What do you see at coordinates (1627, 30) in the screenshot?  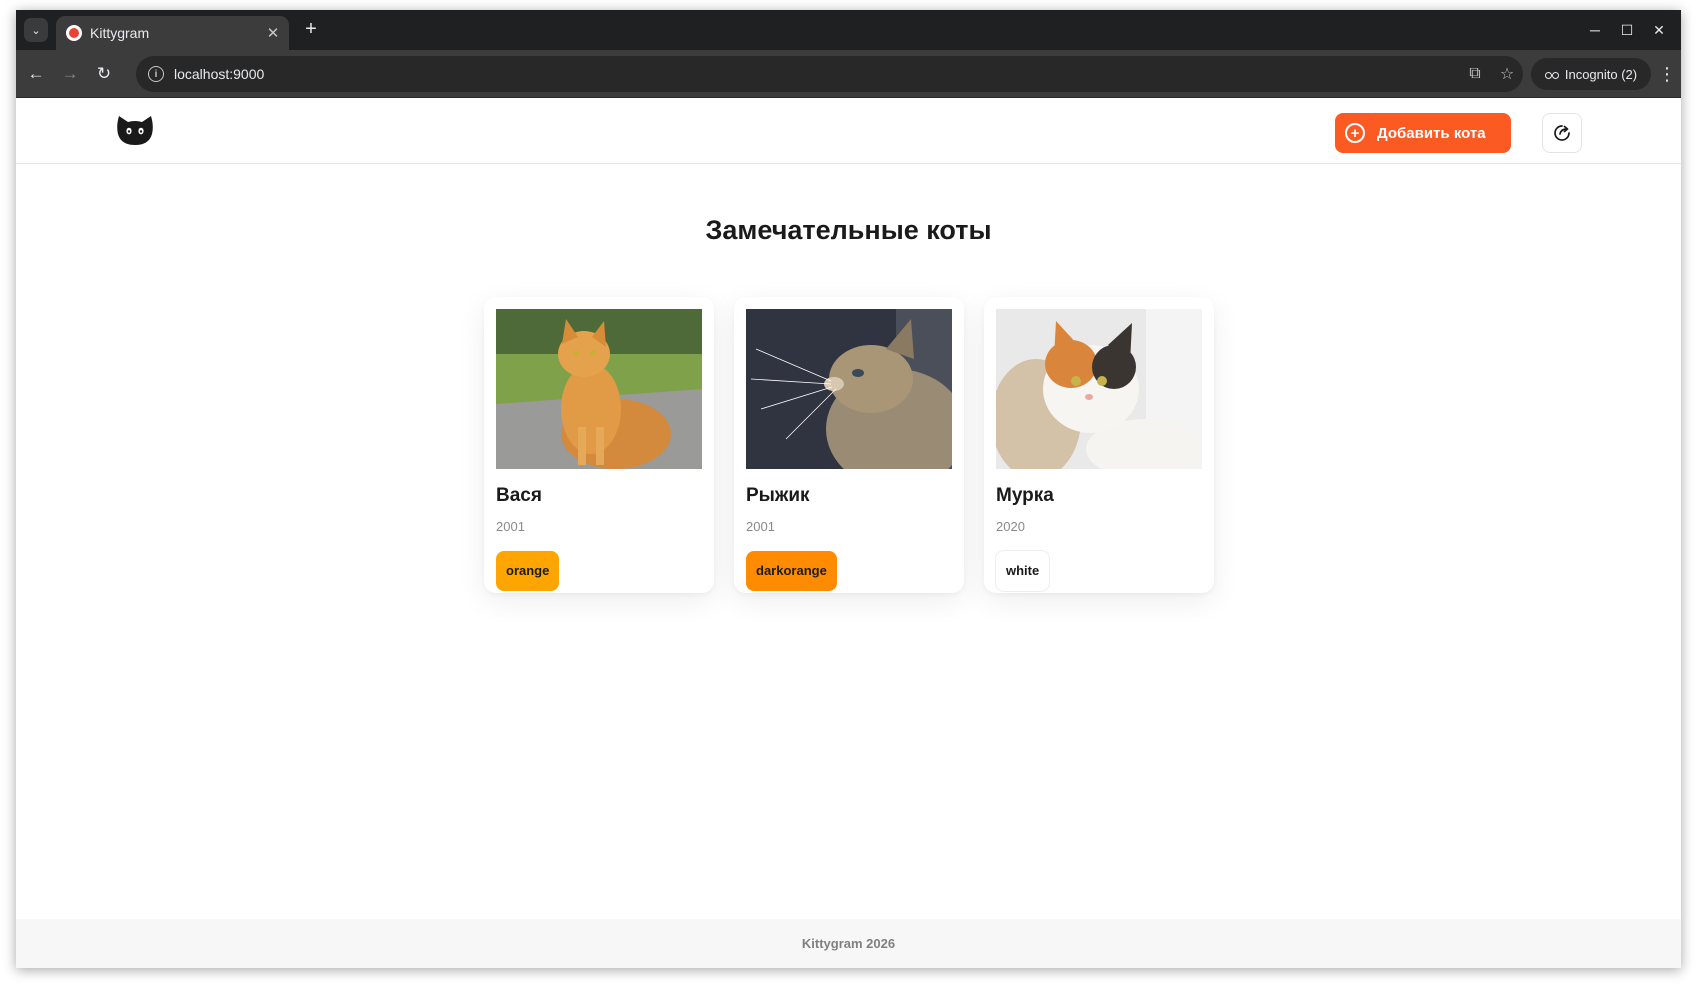 I see `maximize-icon: ☐` at bounding box center [1627, 30].